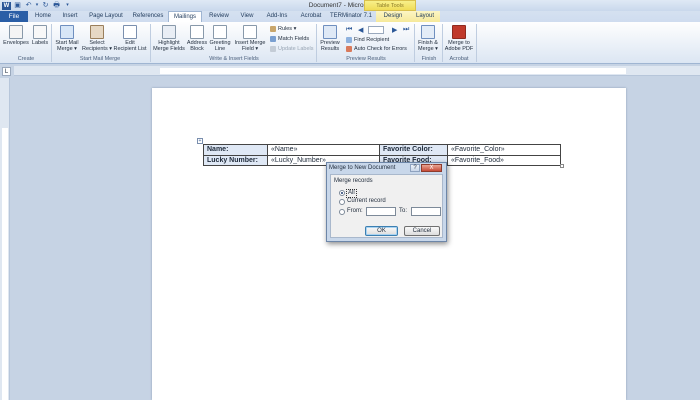  I want to click on finish-line2: Merge ▾, so click(428, 49).